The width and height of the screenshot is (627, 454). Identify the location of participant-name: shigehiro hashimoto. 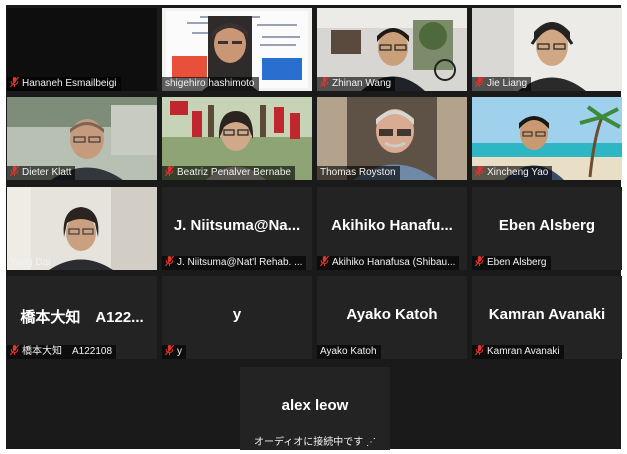
(210, 83).